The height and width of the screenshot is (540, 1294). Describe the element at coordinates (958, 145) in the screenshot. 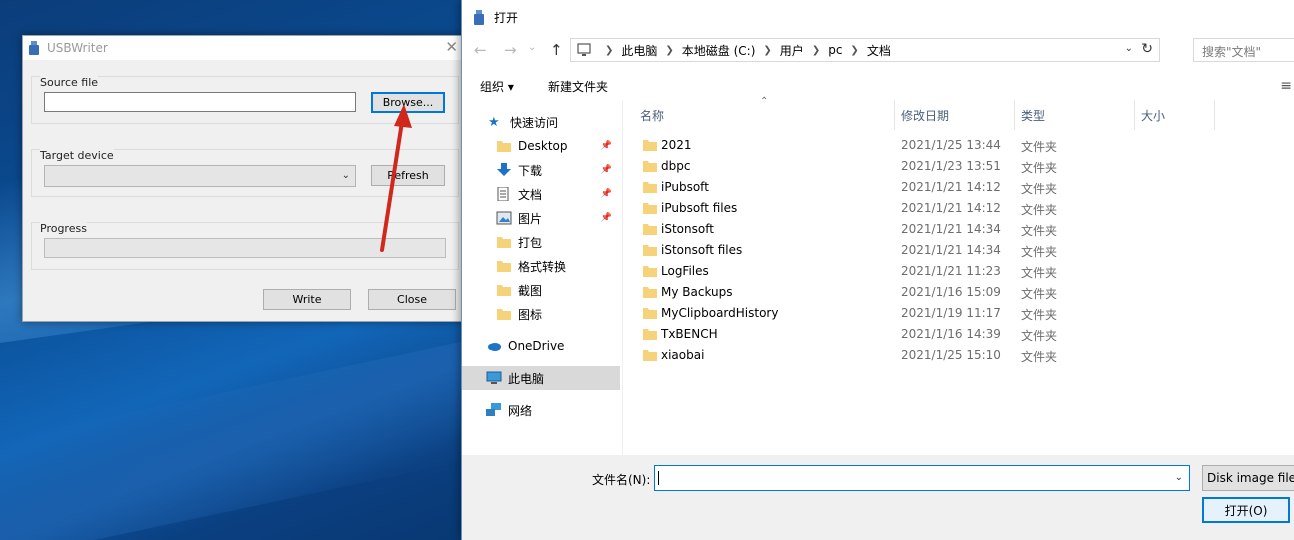

I see `file-row: 2021 2021/1/25 13:44 文件夹` at that location.